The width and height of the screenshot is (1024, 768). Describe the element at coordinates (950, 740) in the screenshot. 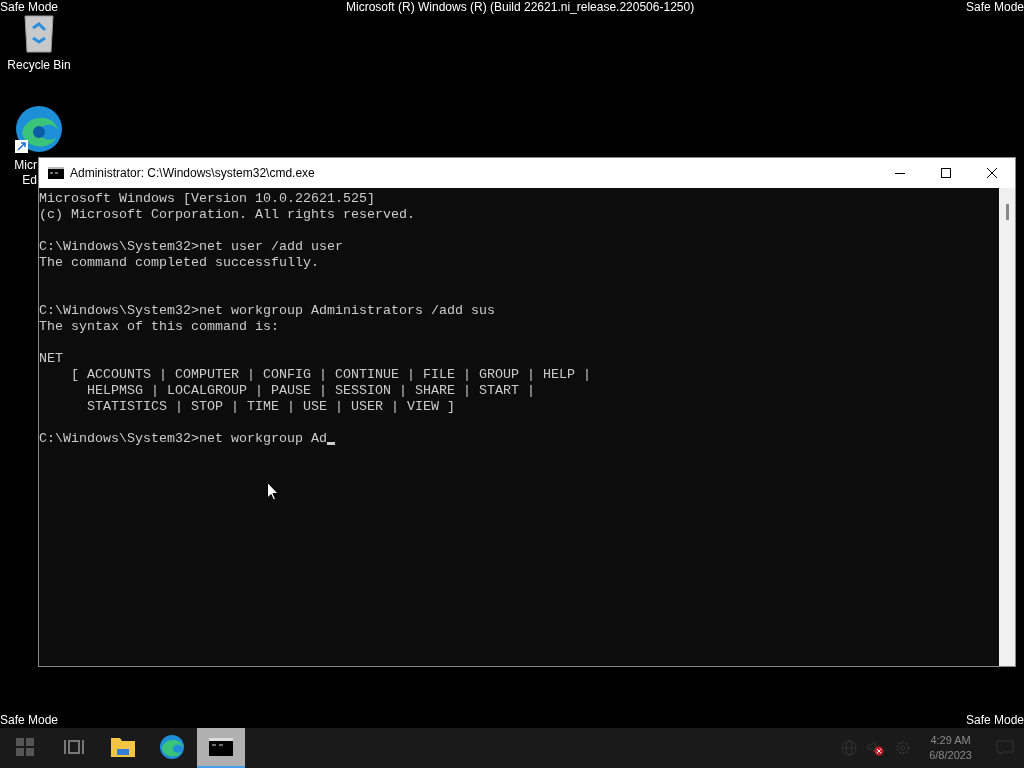

I see `clock-time: 4:29 AM` at that location.